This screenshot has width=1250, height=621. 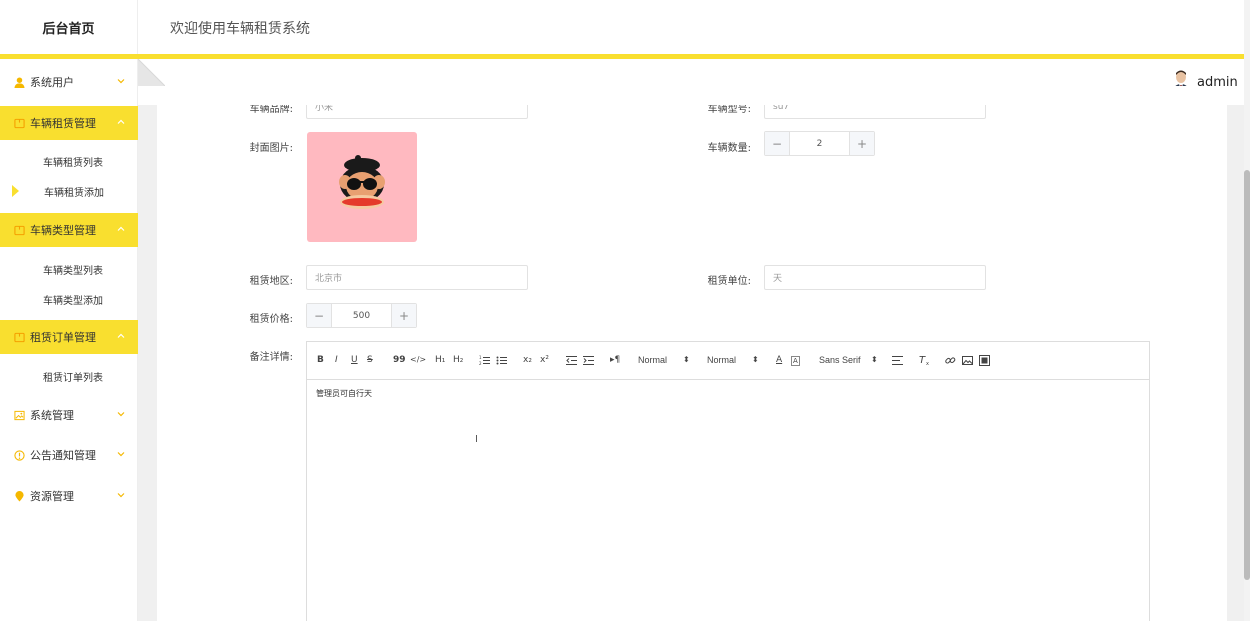 What do you see at coordinates (967, 360) in the screenshot?
I see `image-insert-icon` at bounding box center [967, 360].